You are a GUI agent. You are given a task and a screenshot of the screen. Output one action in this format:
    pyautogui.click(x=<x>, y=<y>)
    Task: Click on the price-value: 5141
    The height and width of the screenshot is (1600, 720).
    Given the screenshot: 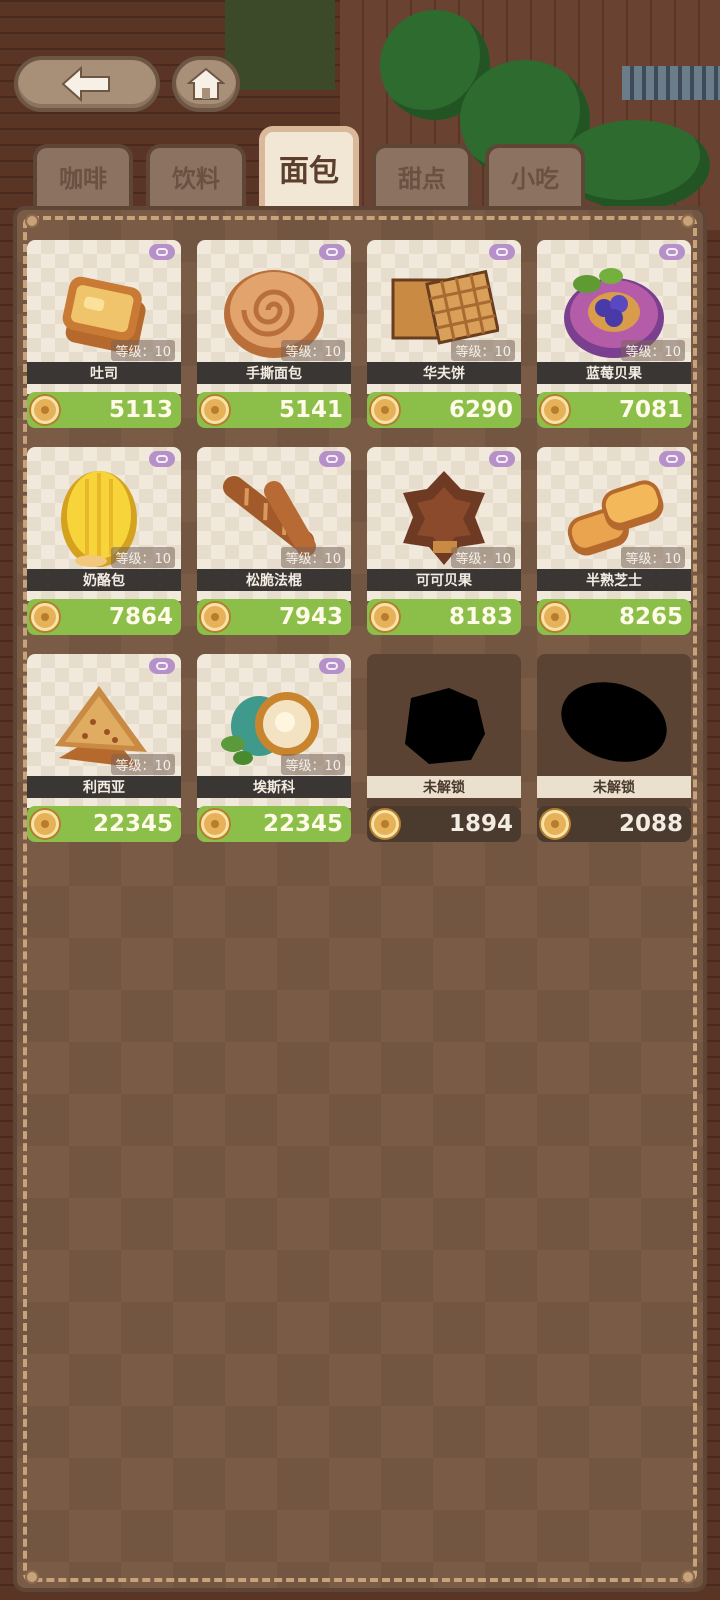 What is the action you would take?
    pyautogui.click(x=310, y=410)
    